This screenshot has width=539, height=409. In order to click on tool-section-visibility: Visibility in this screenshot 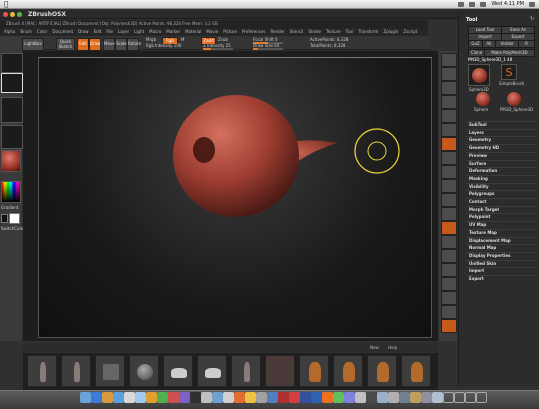, I will do `click(479, 187)`.